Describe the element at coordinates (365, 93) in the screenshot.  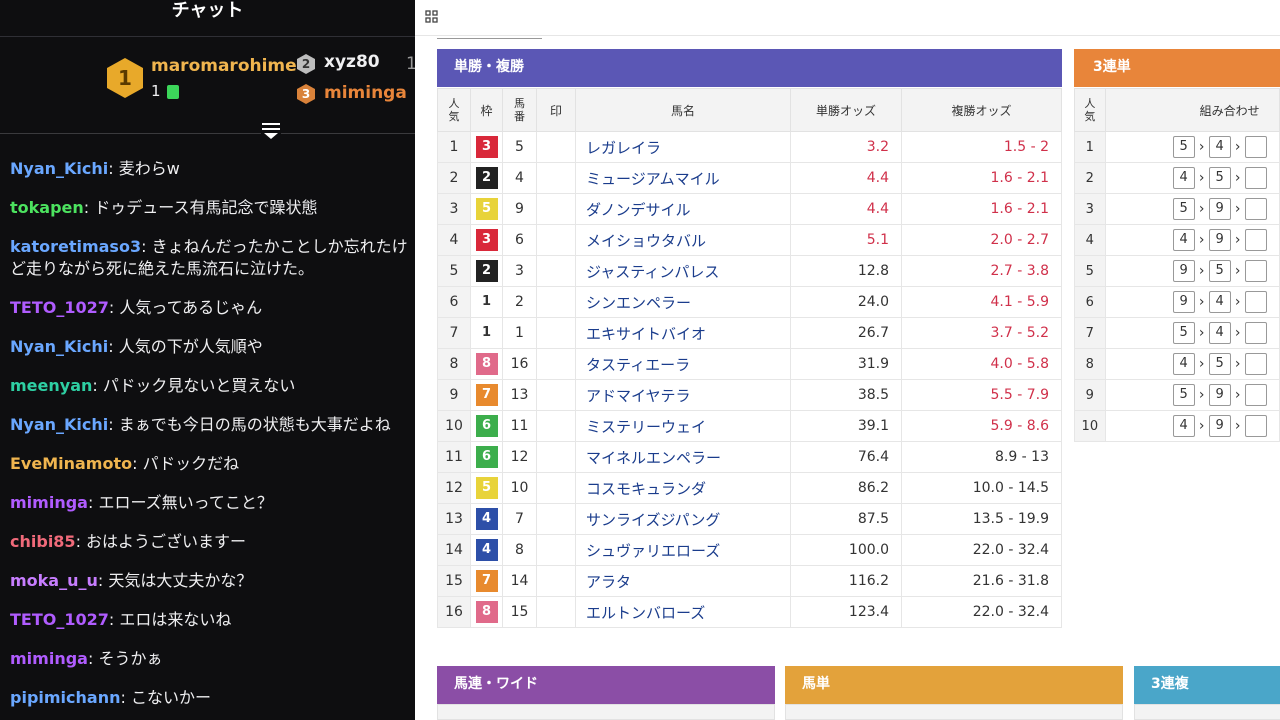
I see `leaderboard-third-name: miminga` at that location.